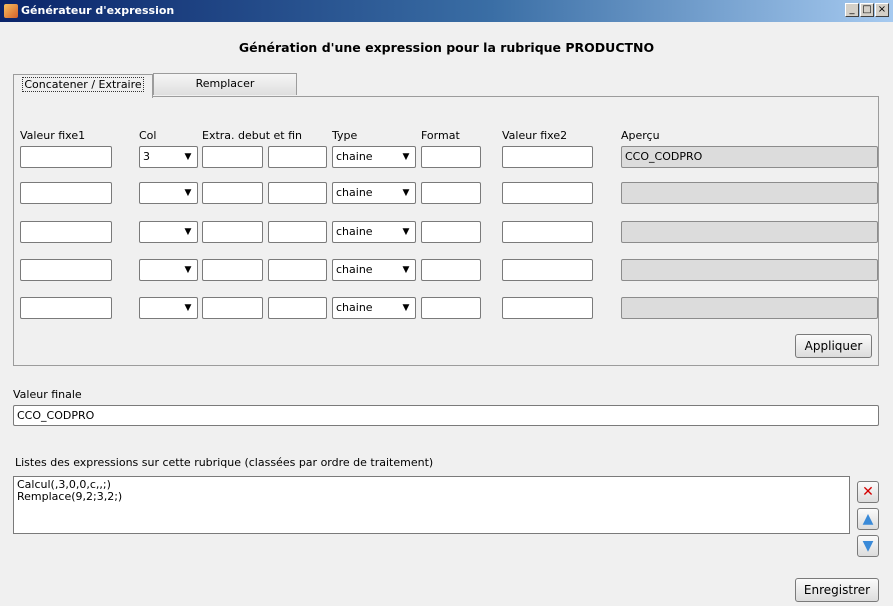  Describe the element at coordinates (837, 590) in the screenshot. I see `enregistrer-button: Enregistrer` at that location.